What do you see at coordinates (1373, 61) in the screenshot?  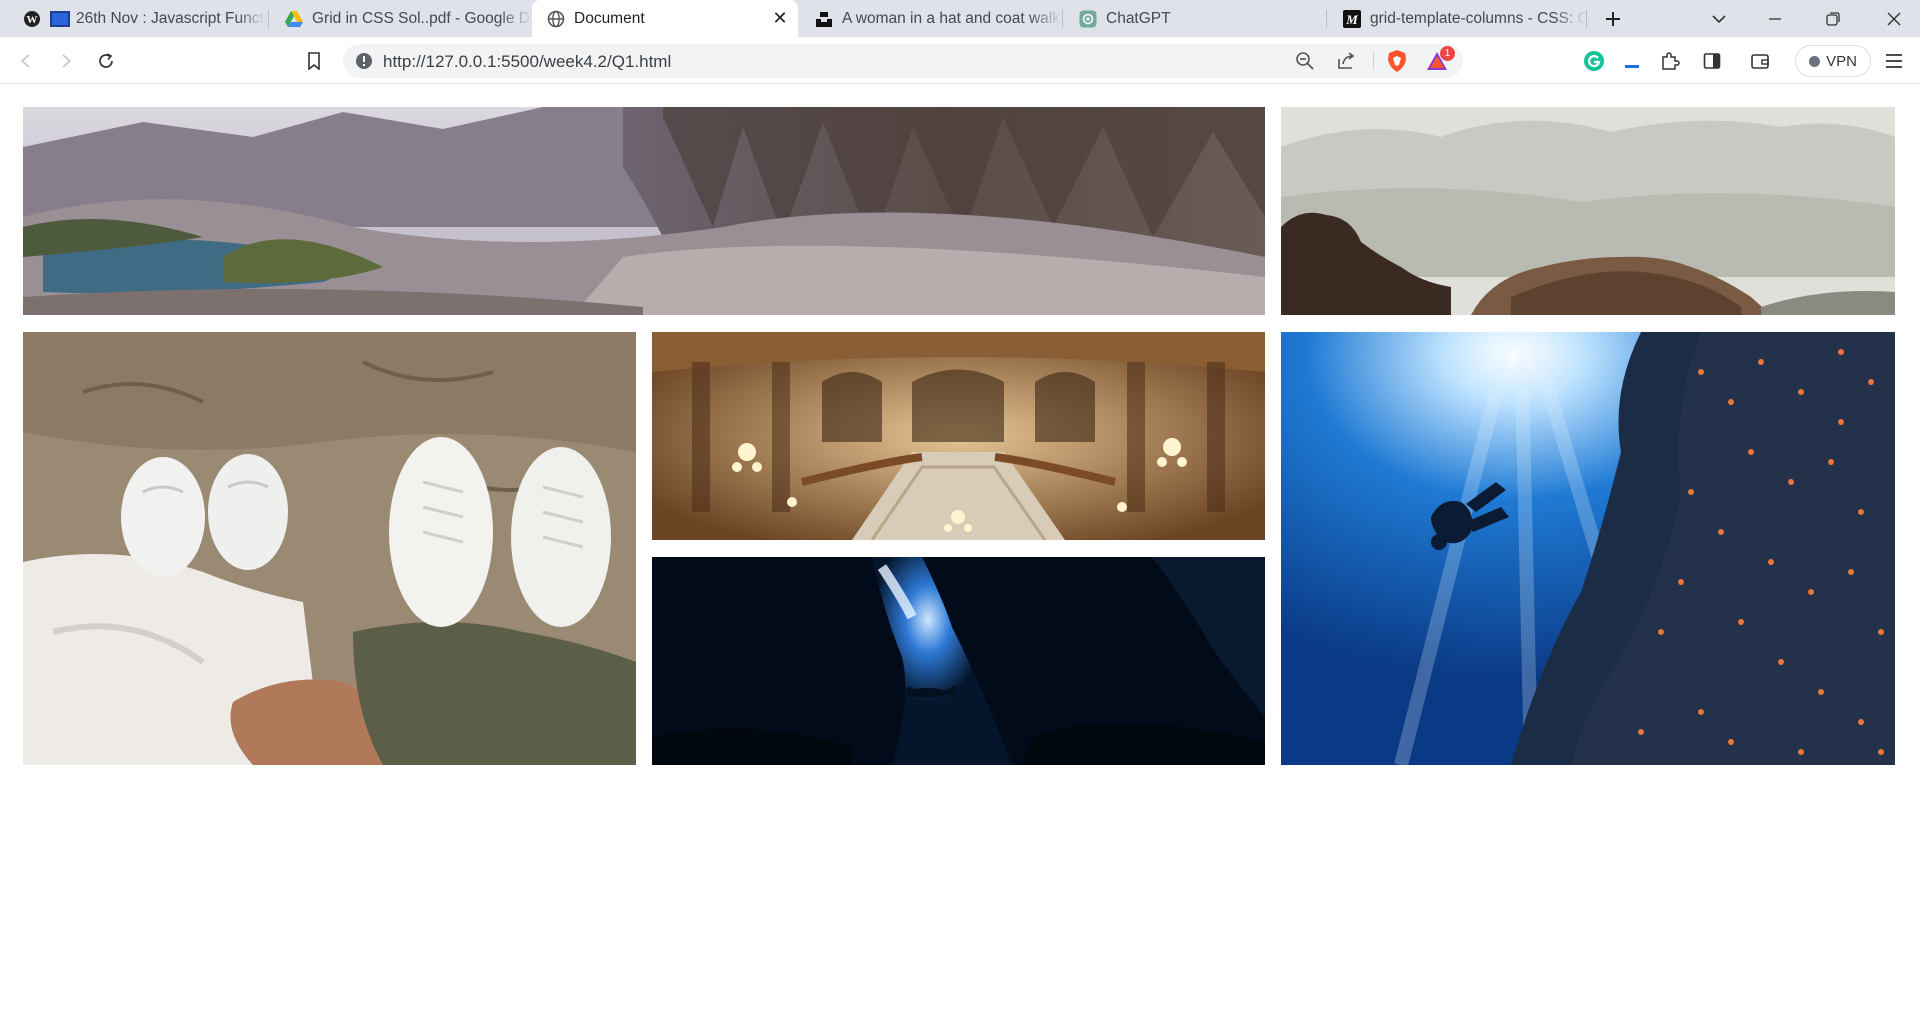 I see `divider` at bounding box center [1373, 61].